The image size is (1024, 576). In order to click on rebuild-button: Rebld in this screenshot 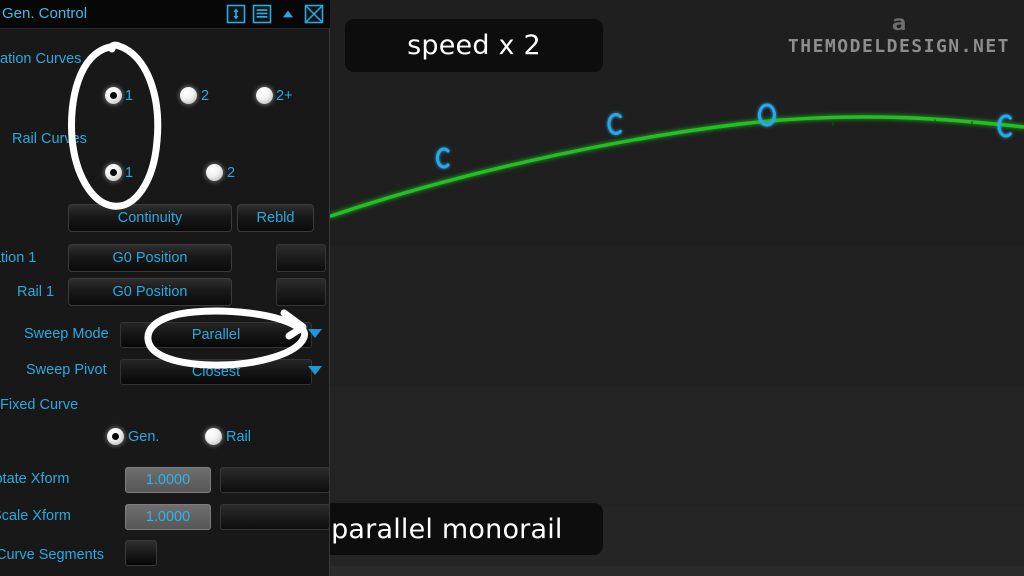, I will do `click(275, 218)`.